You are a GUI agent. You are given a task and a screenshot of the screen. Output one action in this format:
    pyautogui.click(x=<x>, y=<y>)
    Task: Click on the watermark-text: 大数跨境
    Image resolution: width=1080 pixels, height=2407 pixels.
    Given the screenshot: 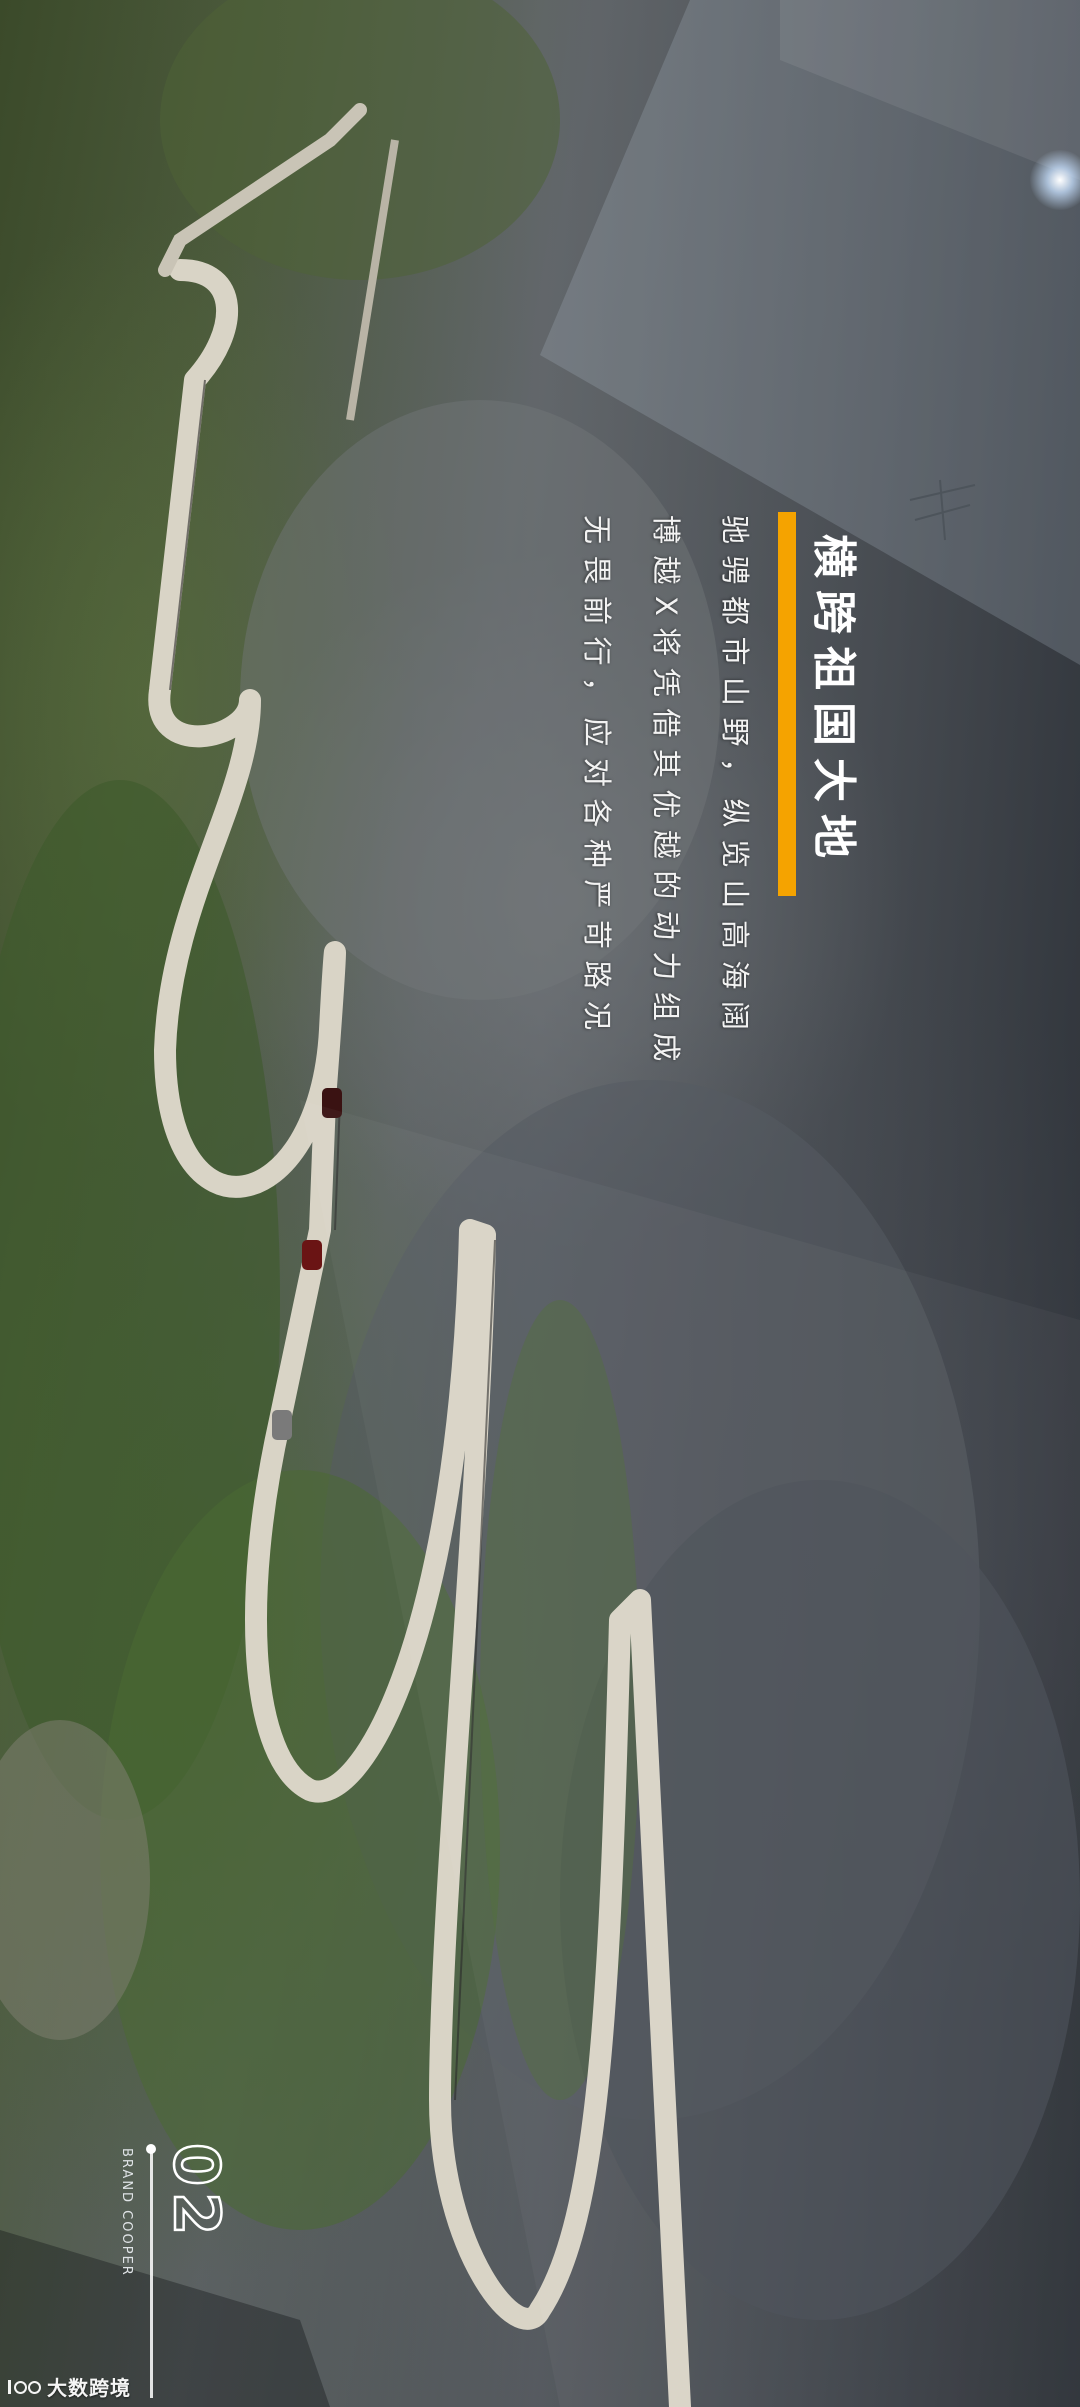 What is the action you would take?
    pyautogui.click(x=89, y=2388)
    